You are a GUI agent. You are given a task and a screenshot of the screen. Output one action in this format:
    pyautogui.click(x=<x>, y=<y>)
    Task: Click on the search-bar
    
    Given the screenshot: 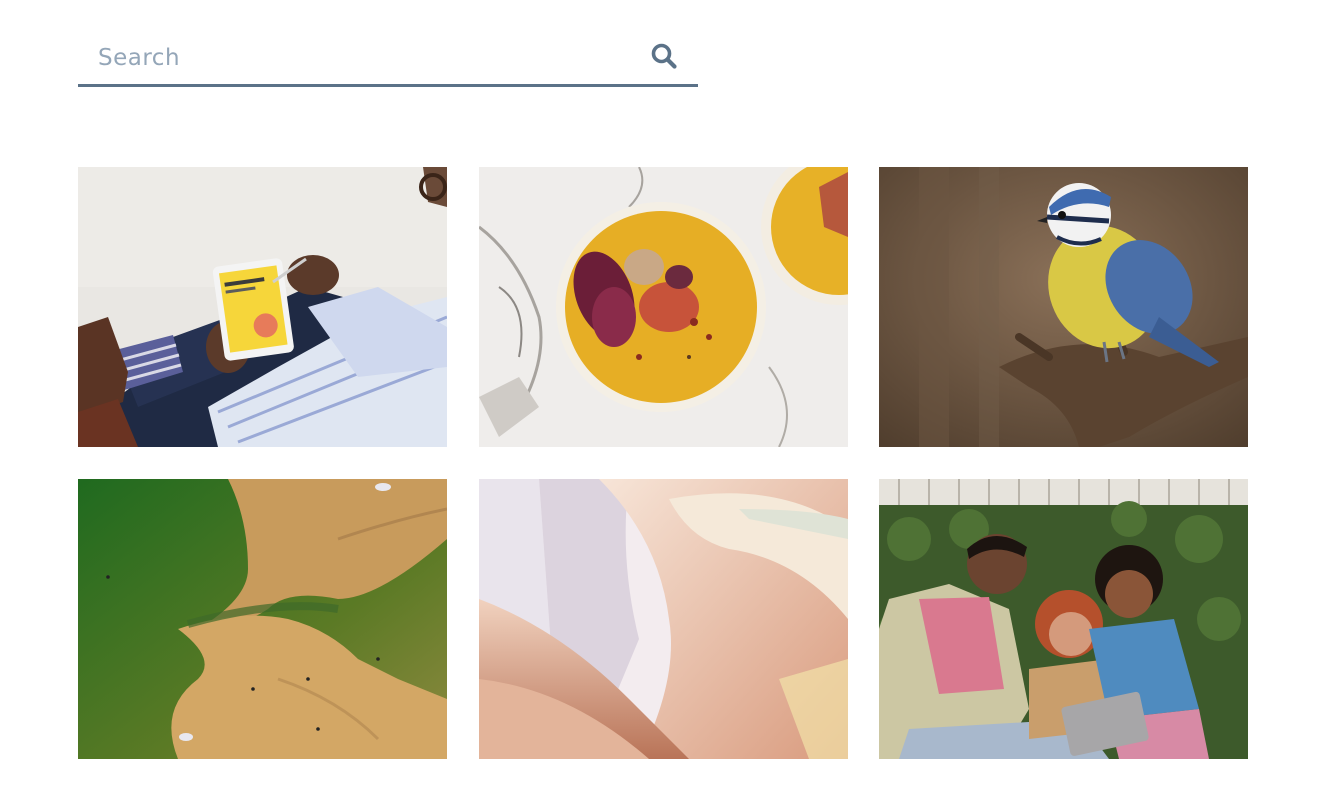 What is the action you would take?
    pyautogui.click(x=388, y=61)
    